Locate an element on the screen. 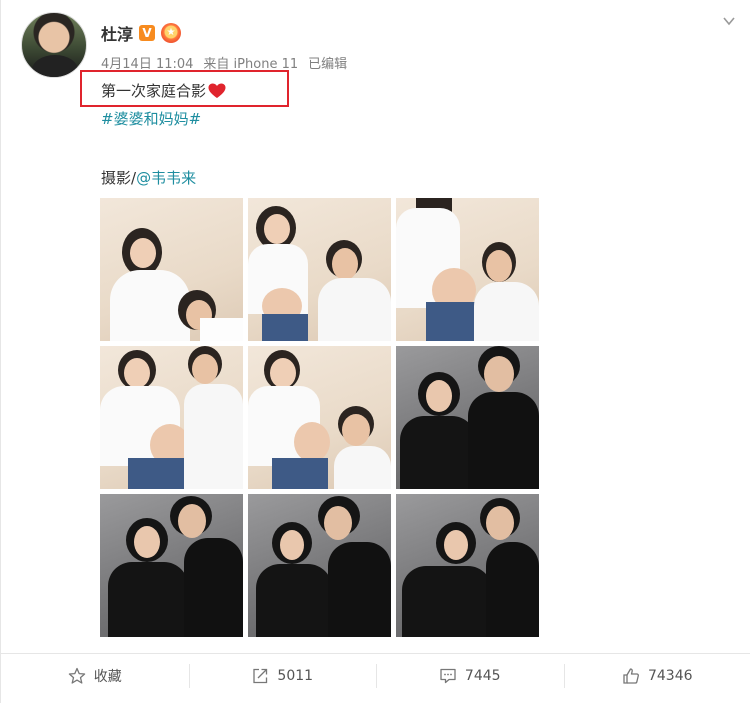 Image resolution: width=750 pixels, height=703 pixels. heart-icon is located at coordinates (217, 90).